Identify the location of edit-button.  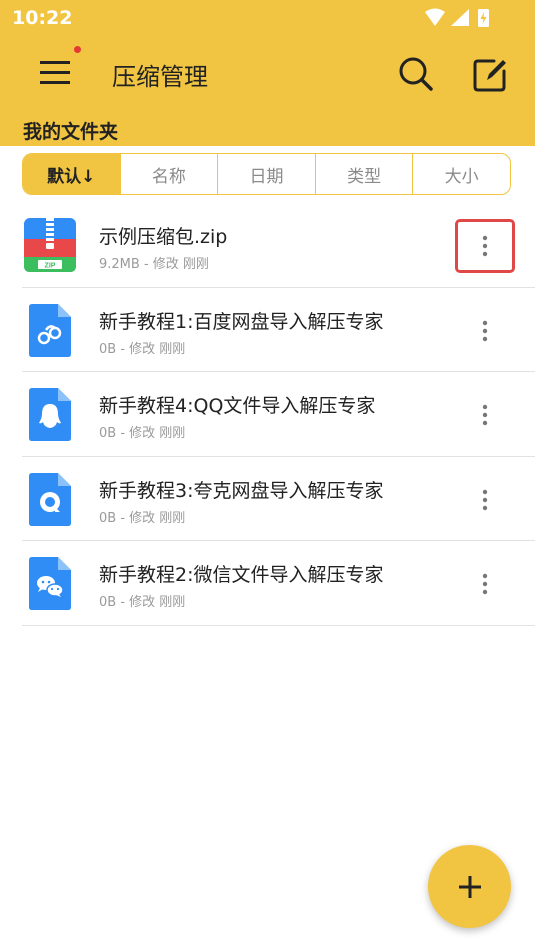
(490, 75).